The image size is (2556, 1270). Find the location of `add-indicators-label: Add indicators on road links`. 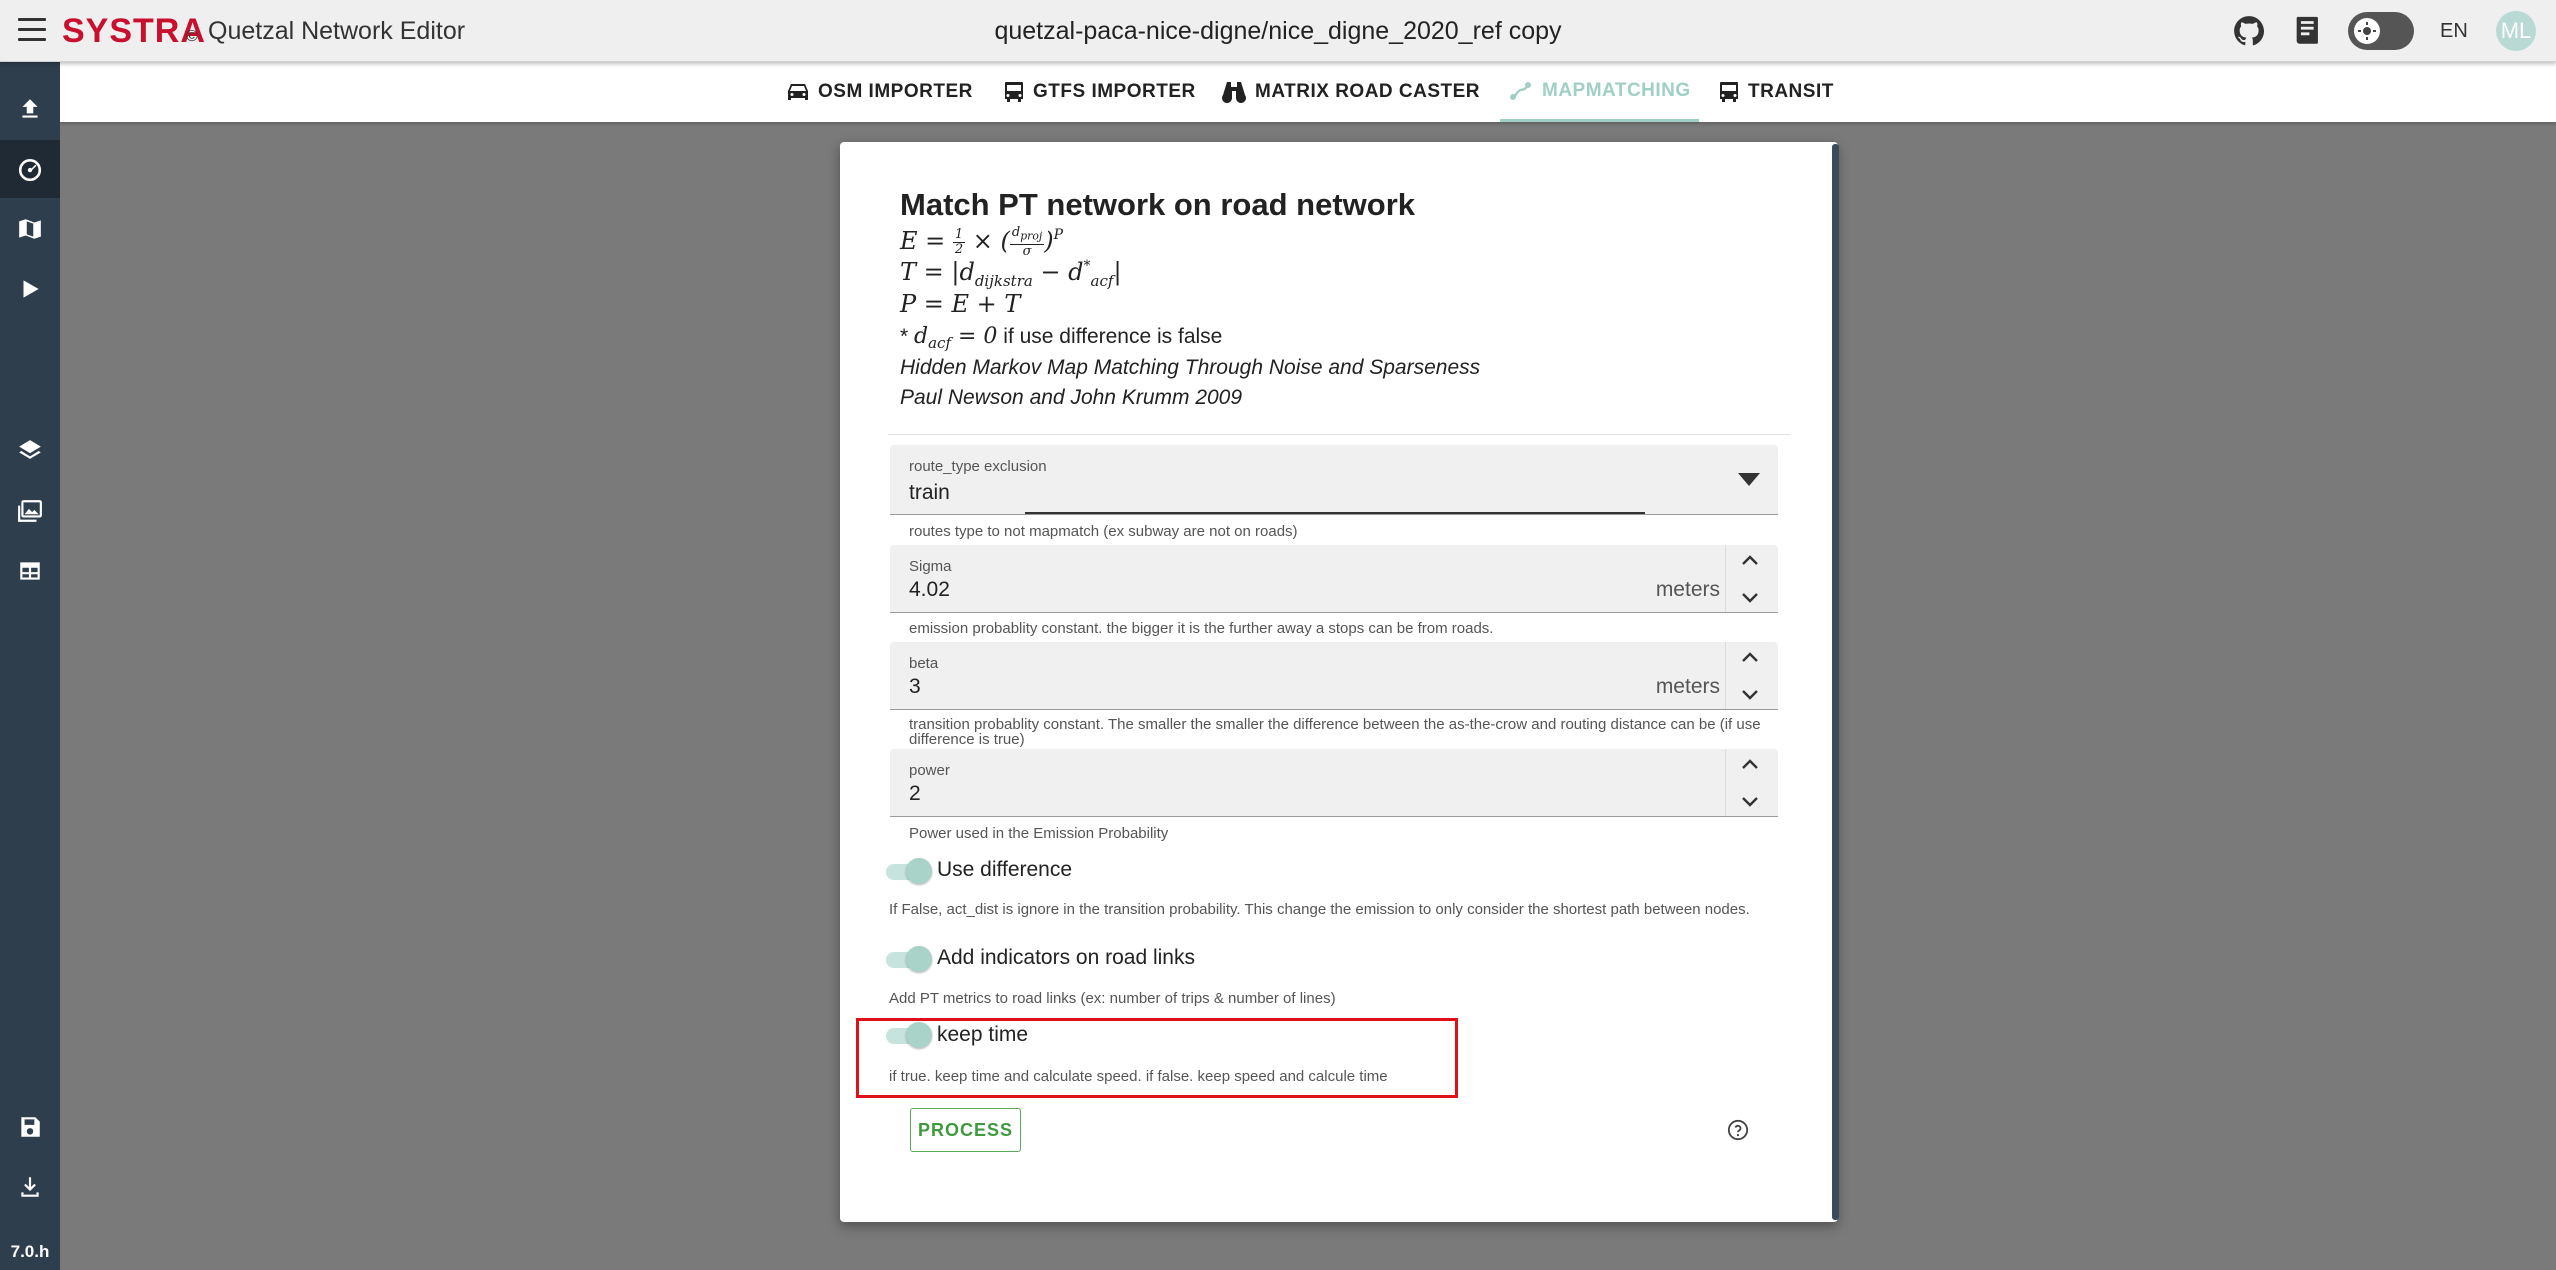

add-indicators-label: Add indicators on road links is located at coordinates (1066, 957).